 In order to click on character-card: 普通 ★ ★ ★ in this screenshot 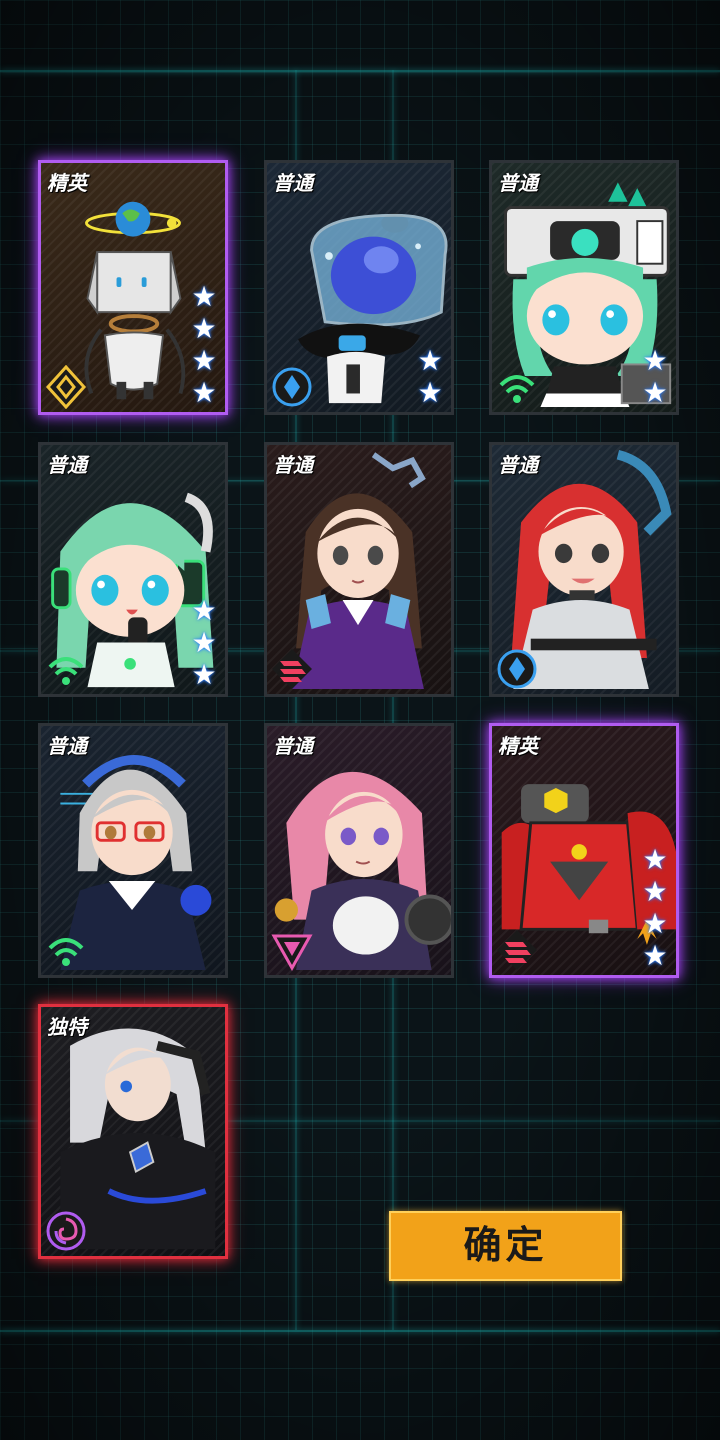, I will do `click(133, 569)`.